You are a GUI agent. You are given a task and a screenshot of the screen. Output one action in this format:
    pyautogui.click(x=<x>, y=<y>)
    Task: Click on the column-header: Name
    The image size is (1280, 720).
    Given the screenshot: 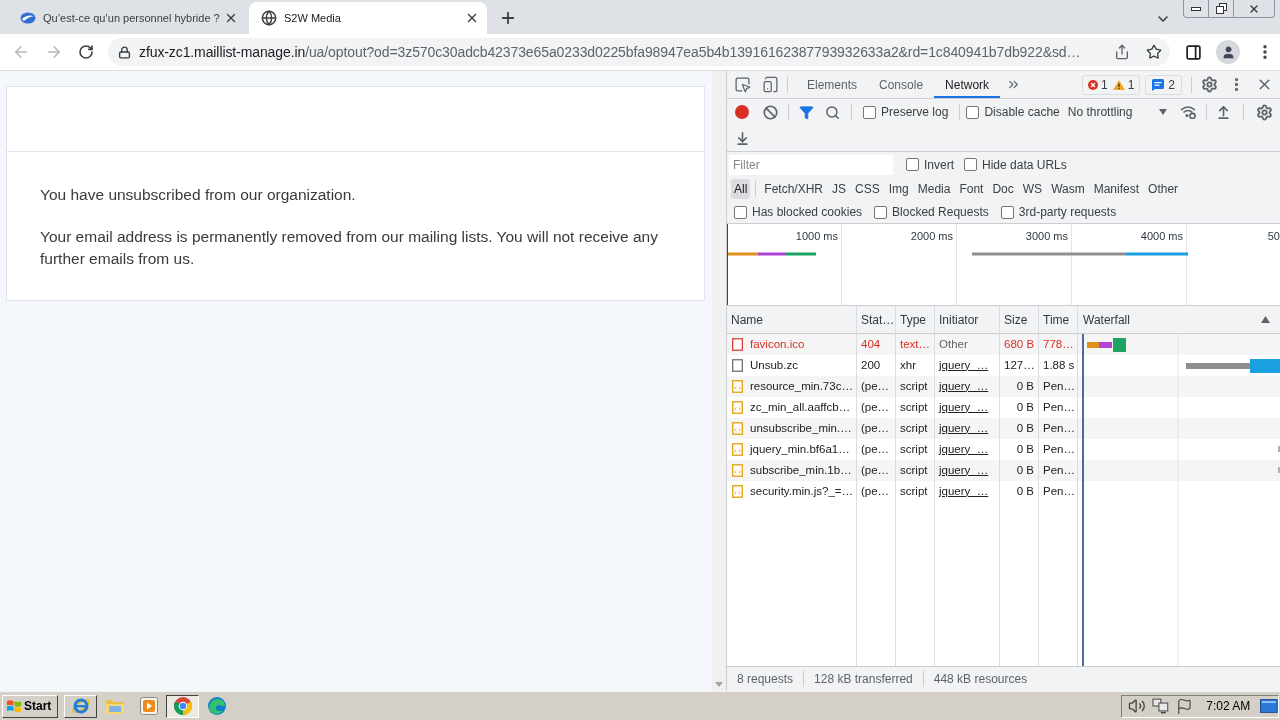 What is the action you would take?
    pyautogui.click(x=791, y=320)
    